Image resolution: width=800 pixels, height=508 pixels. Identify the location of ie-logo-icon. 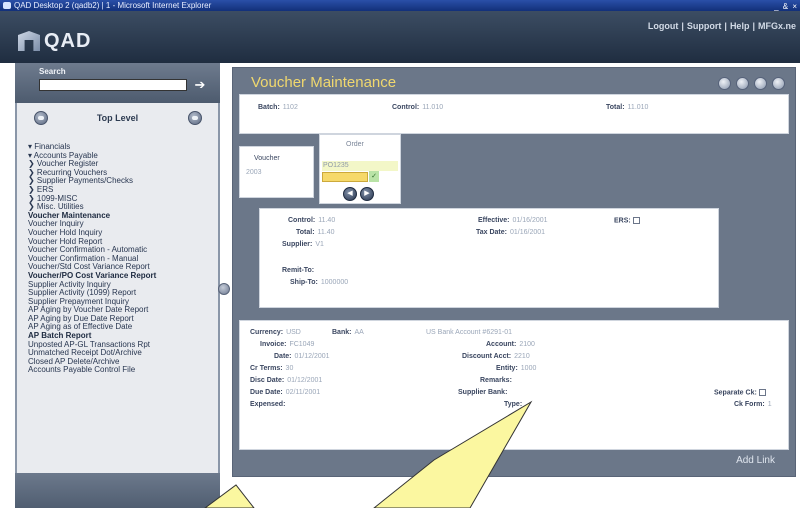
(7, 5).